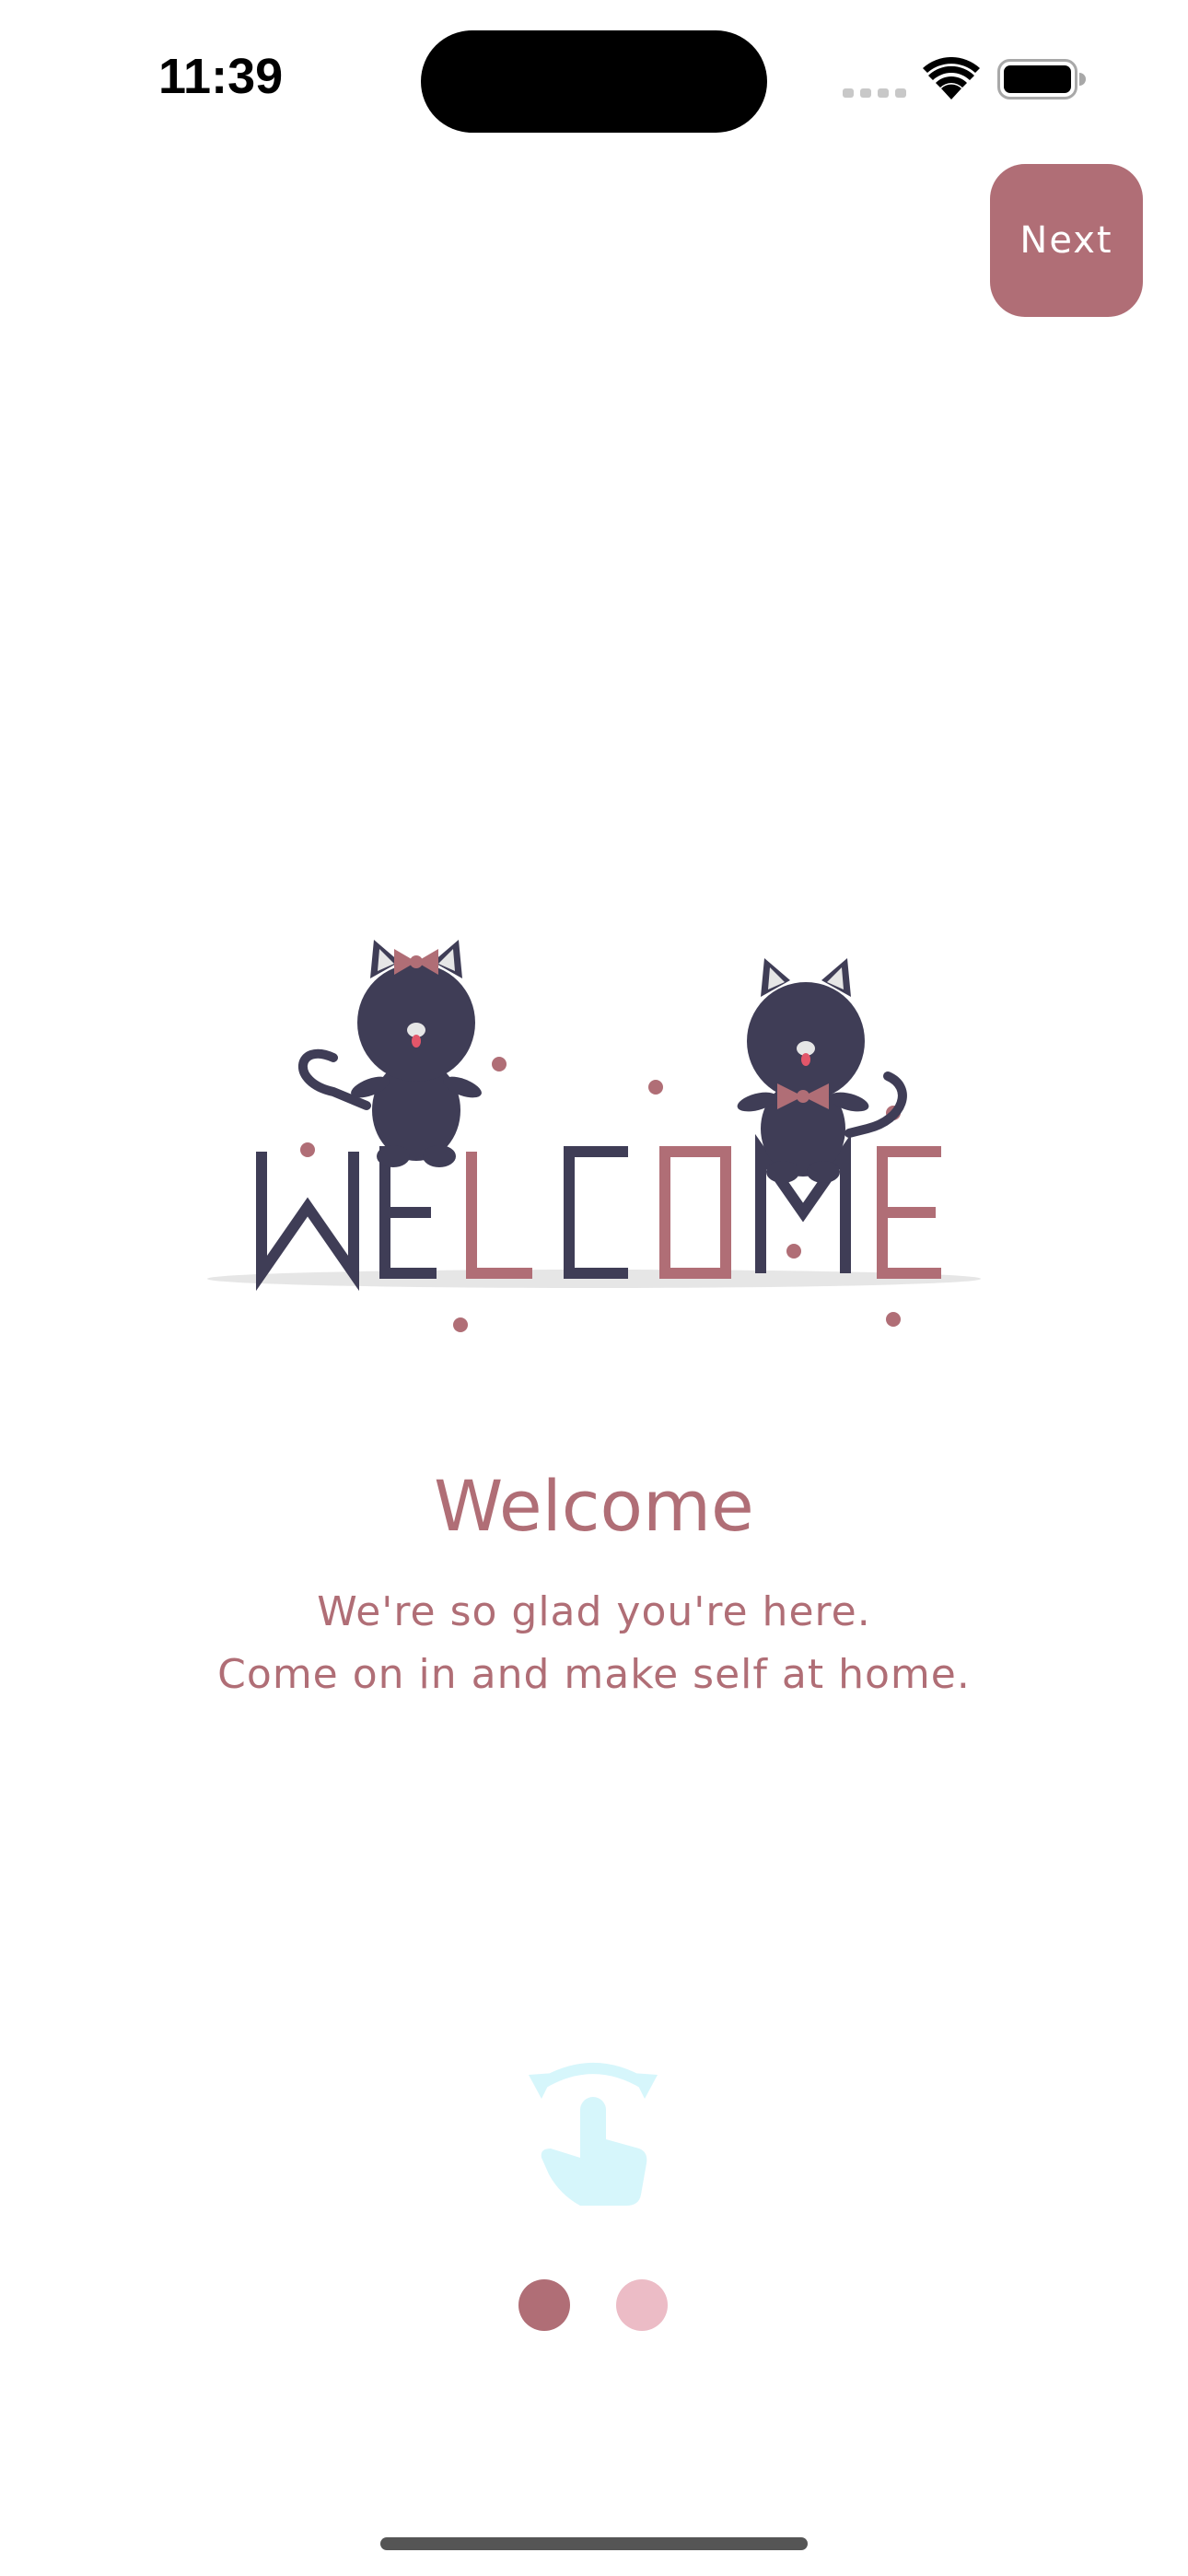 The width and height of the screenshot is (1188, 2576). Describe the element at coordinates (221, 76) in the screenshot. I see `status-time: 11:39` at that location.